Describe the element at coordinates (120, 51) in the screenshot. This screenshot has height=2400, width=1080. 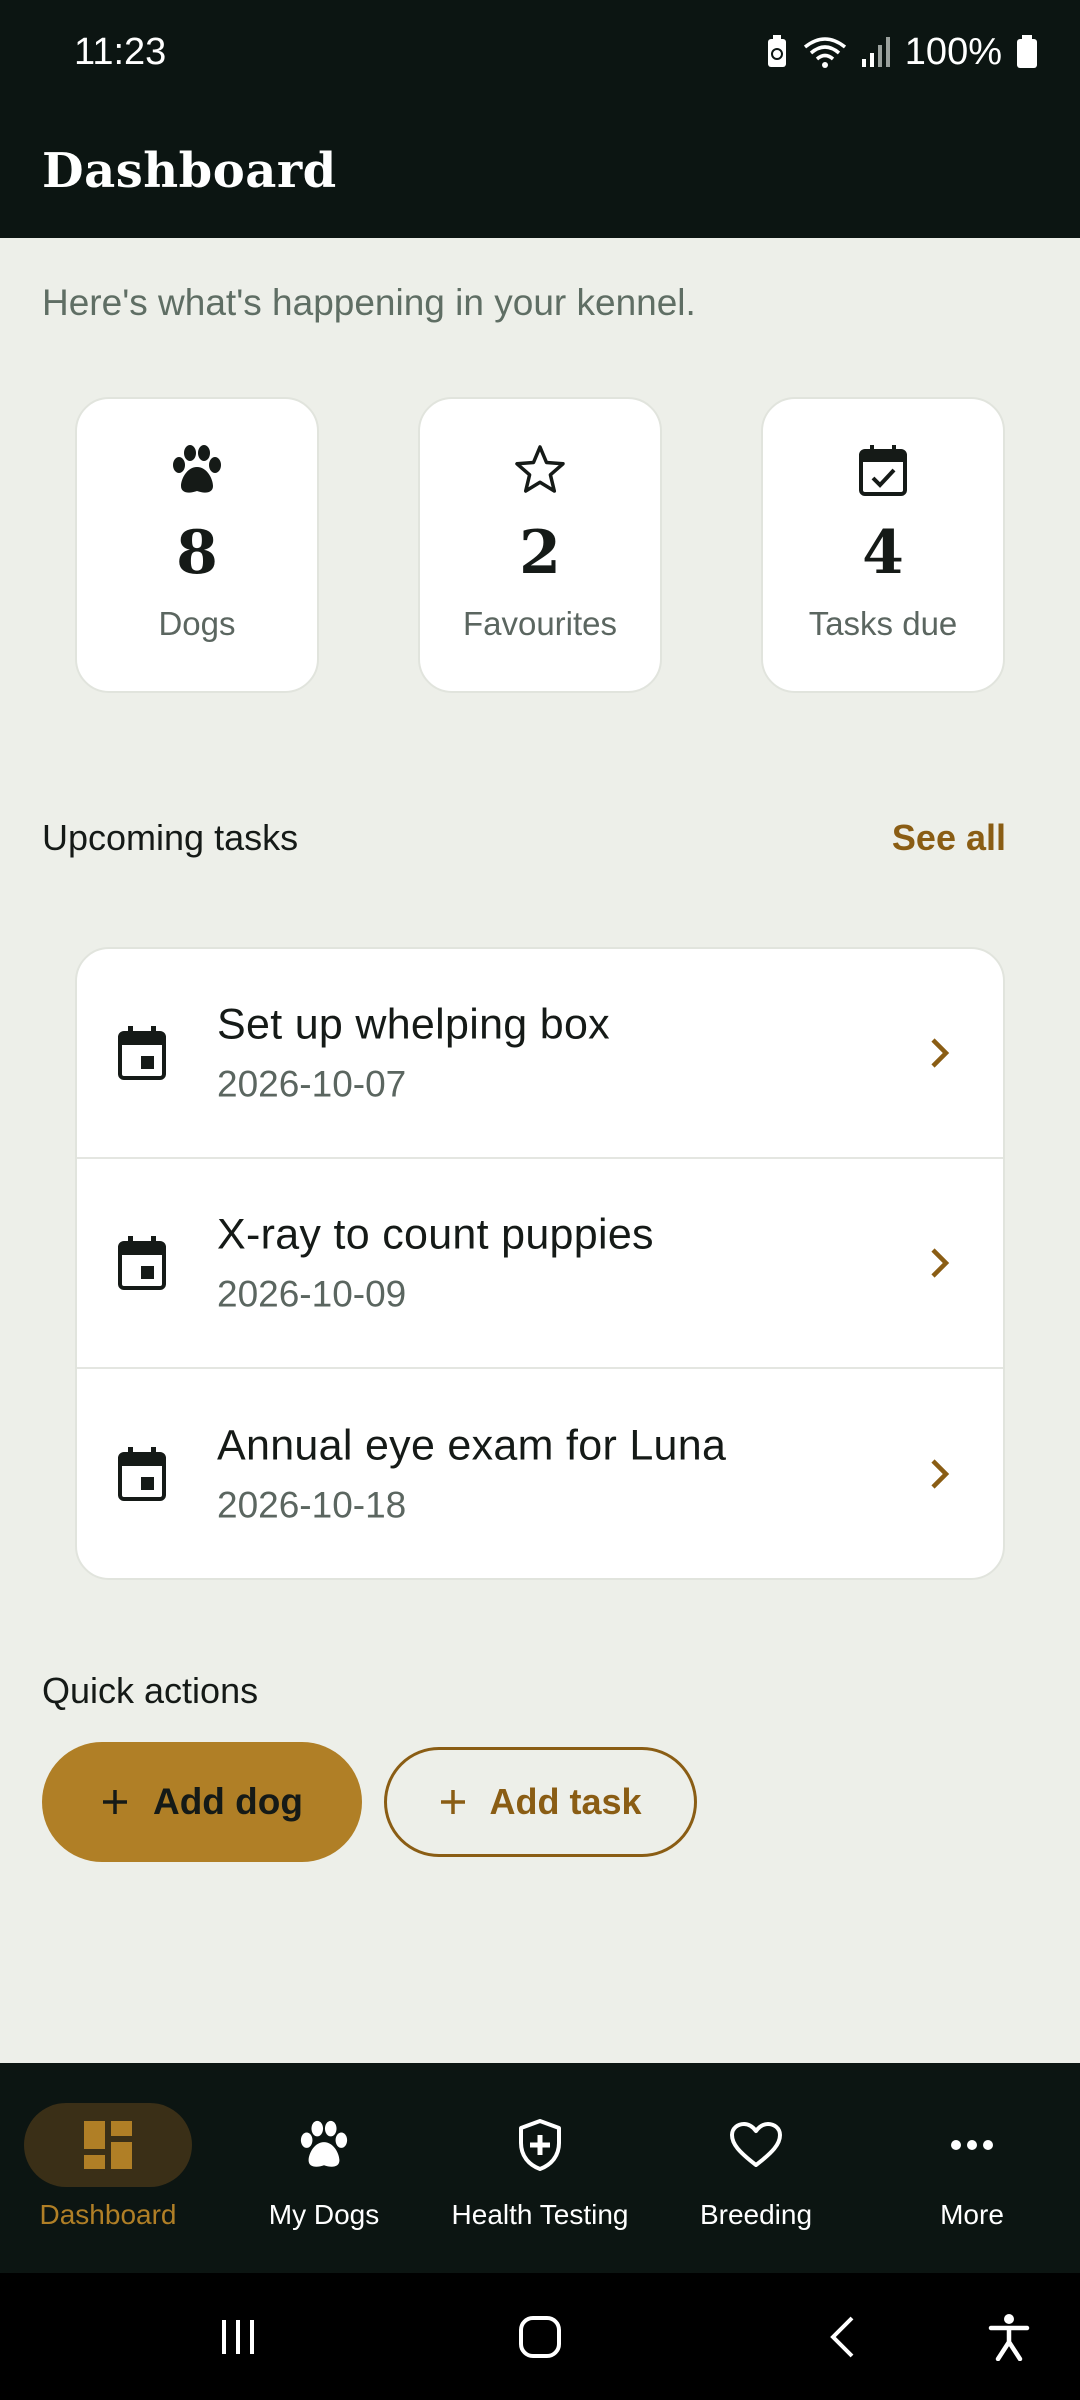
I see `status-time: 11:23` at that location.